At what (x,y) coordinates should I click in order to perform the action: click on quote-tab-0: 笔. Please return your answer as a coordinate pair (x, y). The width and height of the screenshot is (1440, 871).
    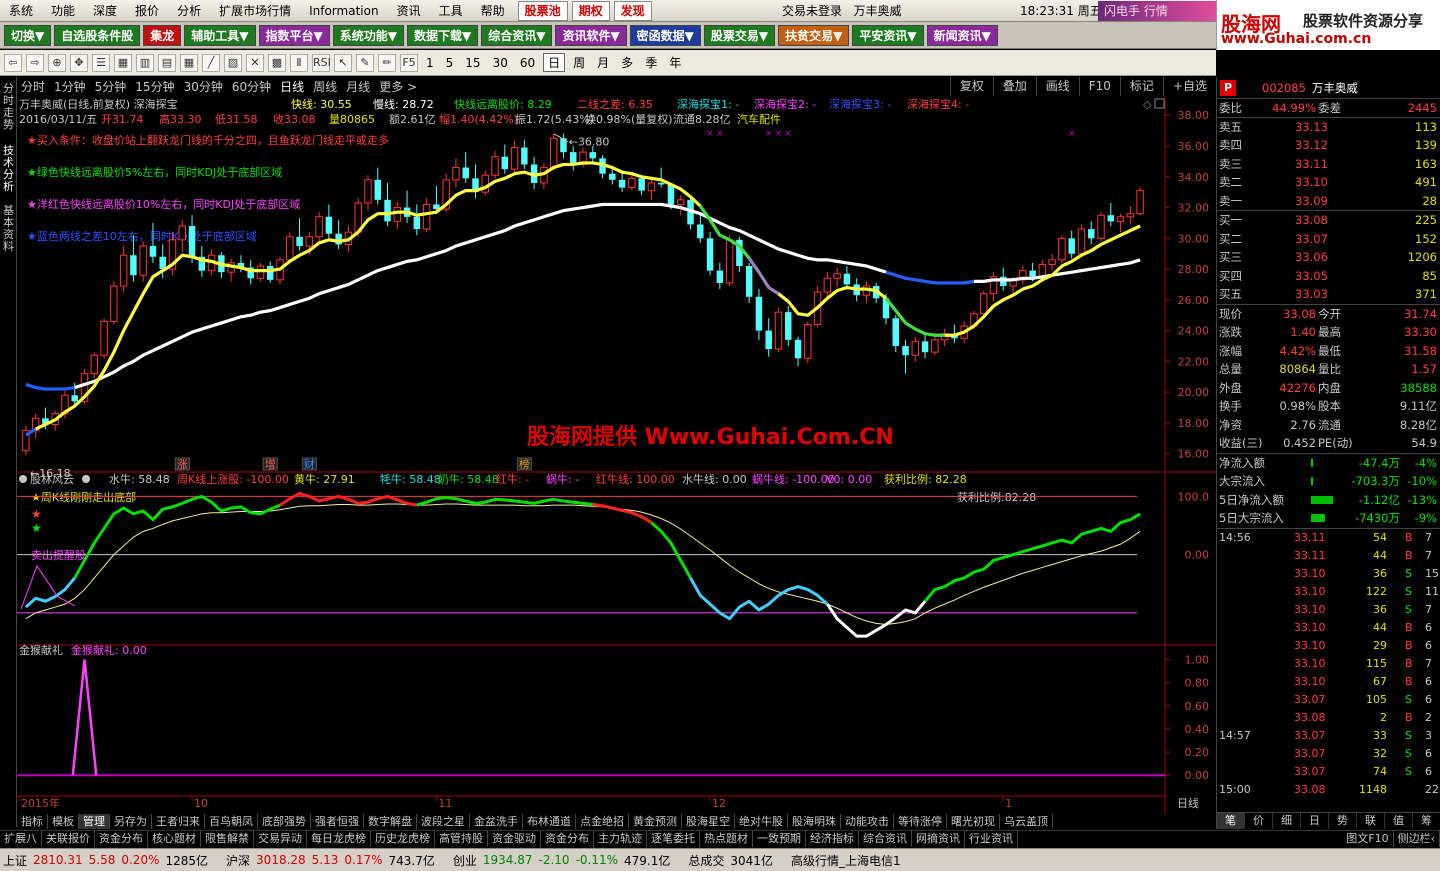
    Looking at the image, I should click on (1231, 821).